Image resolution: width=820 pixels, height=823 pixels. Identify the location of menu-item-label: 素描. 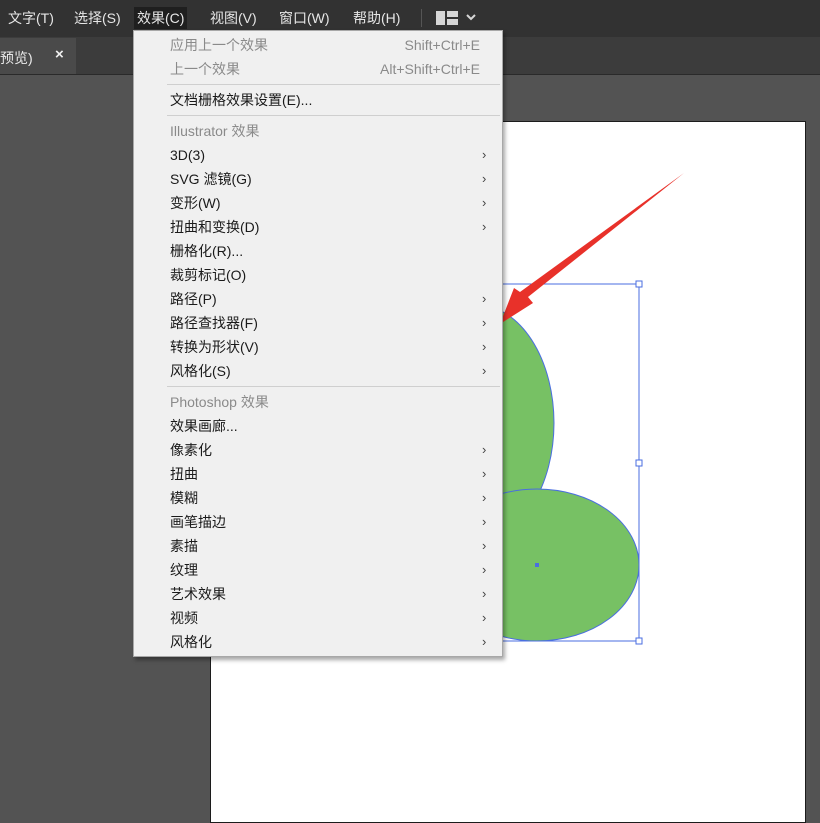
(184, 546).